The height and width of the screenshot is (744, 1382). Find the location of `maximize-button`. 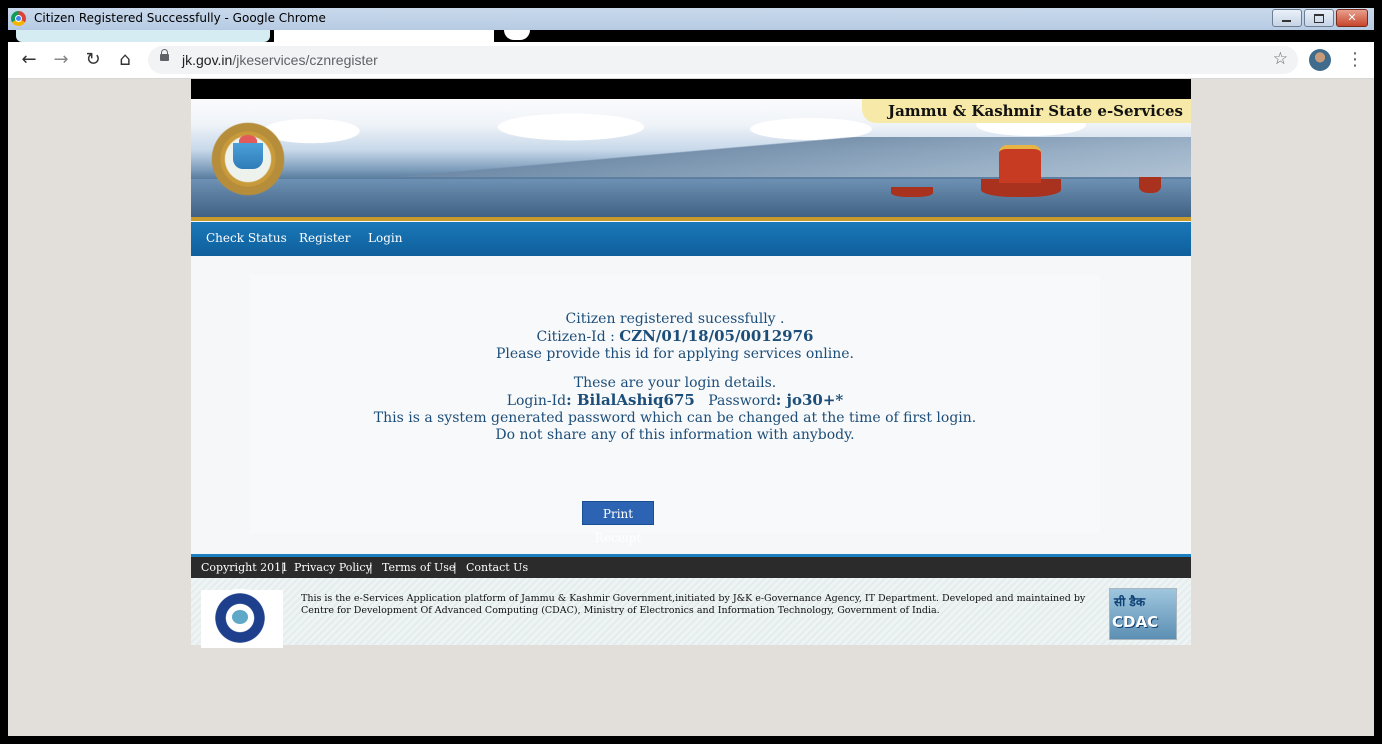

maximize-button is located at coordinates (1319, 18).